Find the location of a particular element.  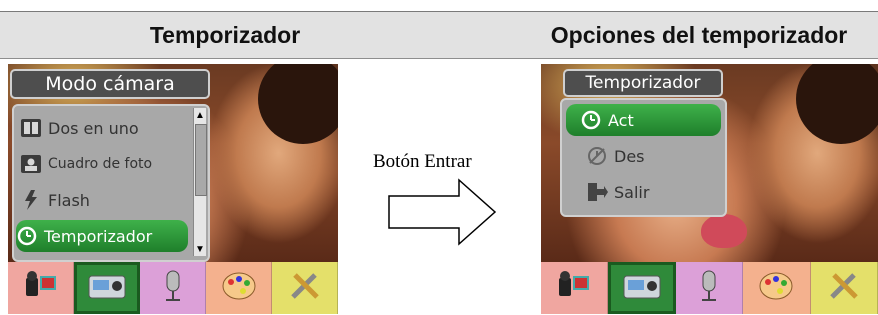

menu-title-text: Modo cámara is located at coordinates (110, 84).